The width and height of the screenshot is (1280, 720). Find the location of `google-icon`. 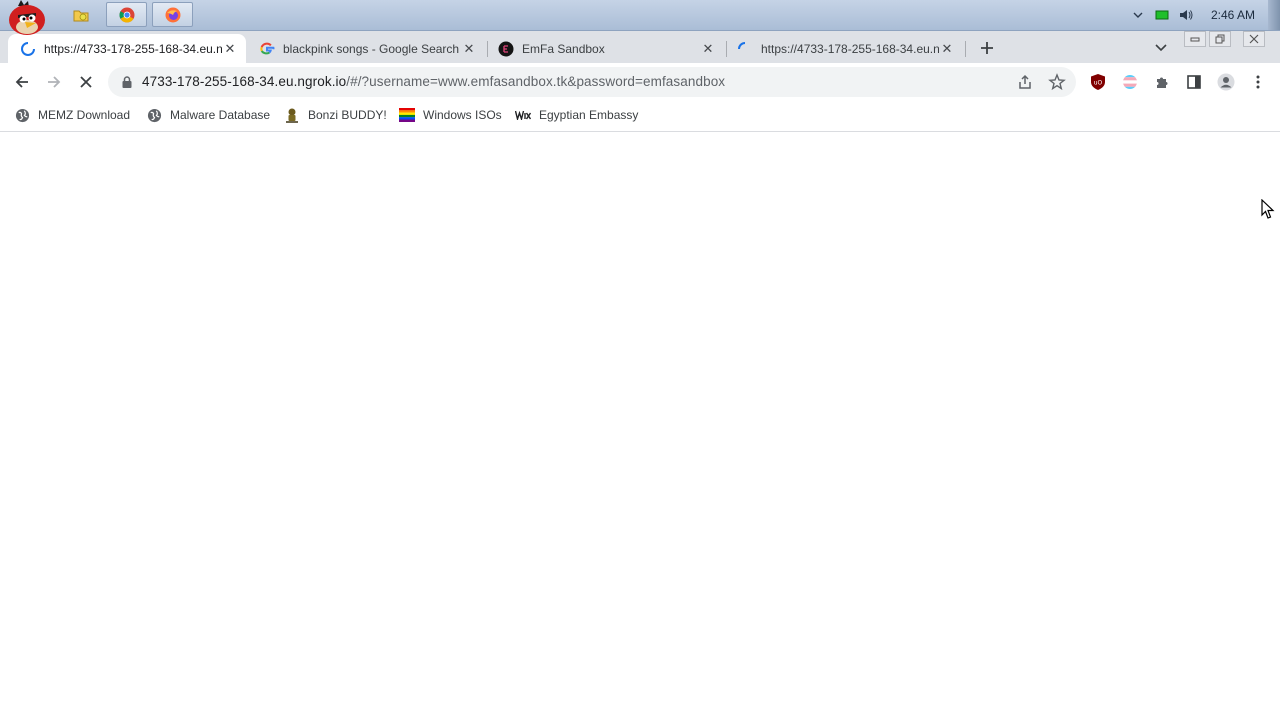

google-icon is located at coordinates (267, 49).